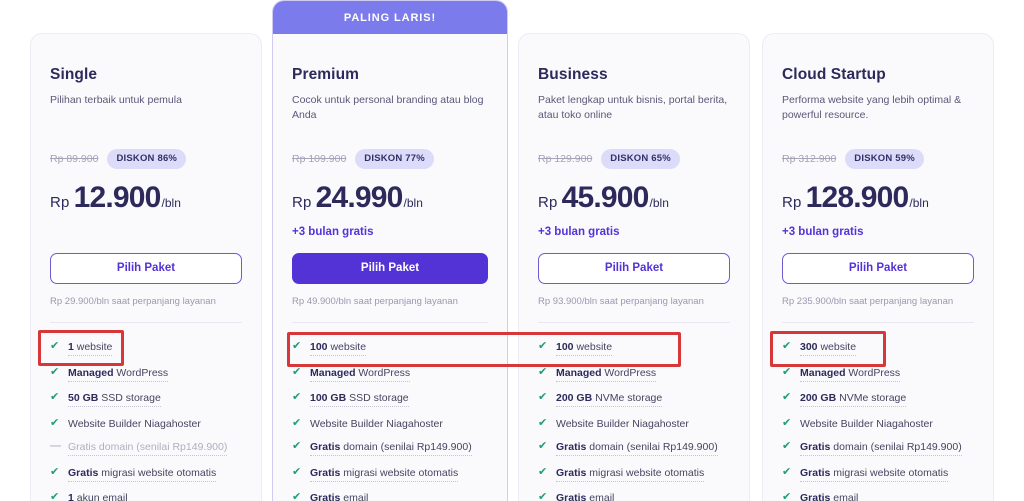 This screenshot has width=1024, height=501. I want to click on feature-item: — Gratis domain (senilai Rp149.900), so click(146, 448).